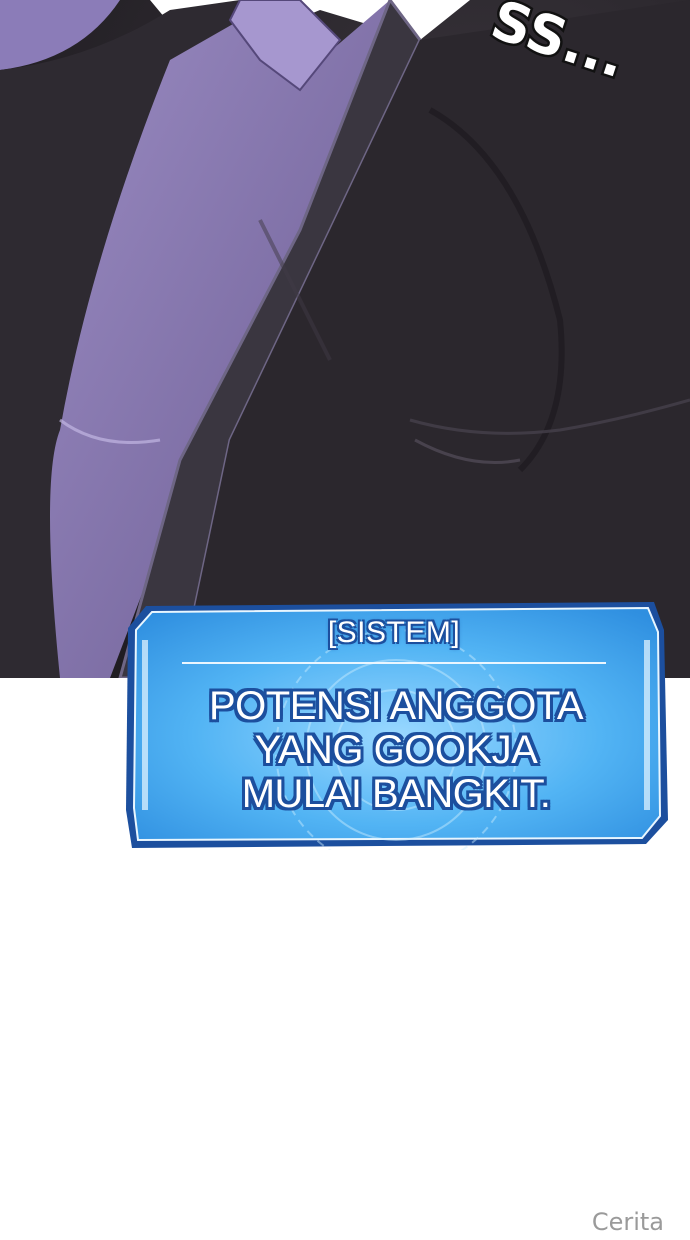  Describe the element at coordinates (396, 706) in the screenshot. I see `message-line: POTENSI ANGGOTA` at that location.